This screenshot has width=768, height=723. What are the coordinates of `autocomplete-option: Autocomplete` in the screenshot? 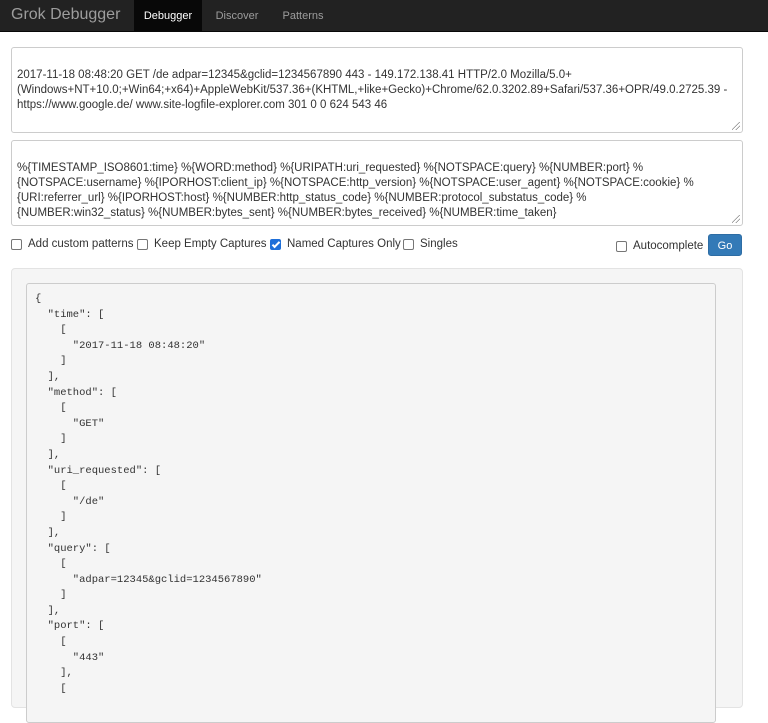 It's located at (659, 246).